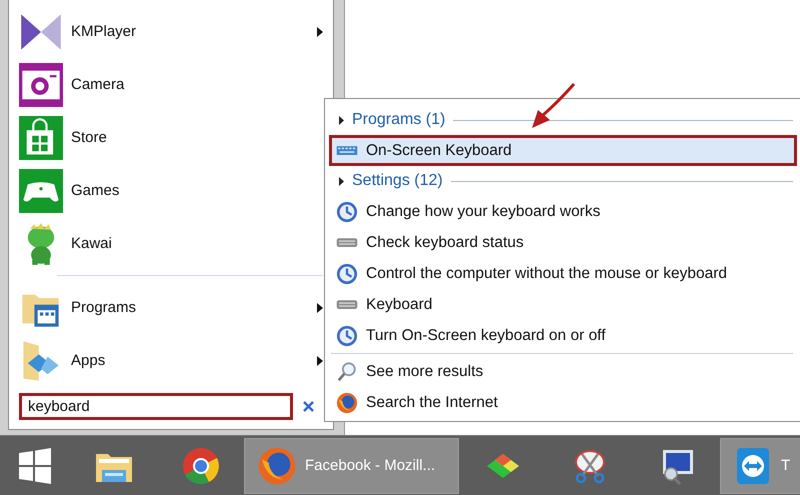 Image resolution: width=800 pixels, height=495 pixels. Describe the element at coordinates (563, 150) in the screenshot. I see `result-item: On-Screen Keyboard` at that location.